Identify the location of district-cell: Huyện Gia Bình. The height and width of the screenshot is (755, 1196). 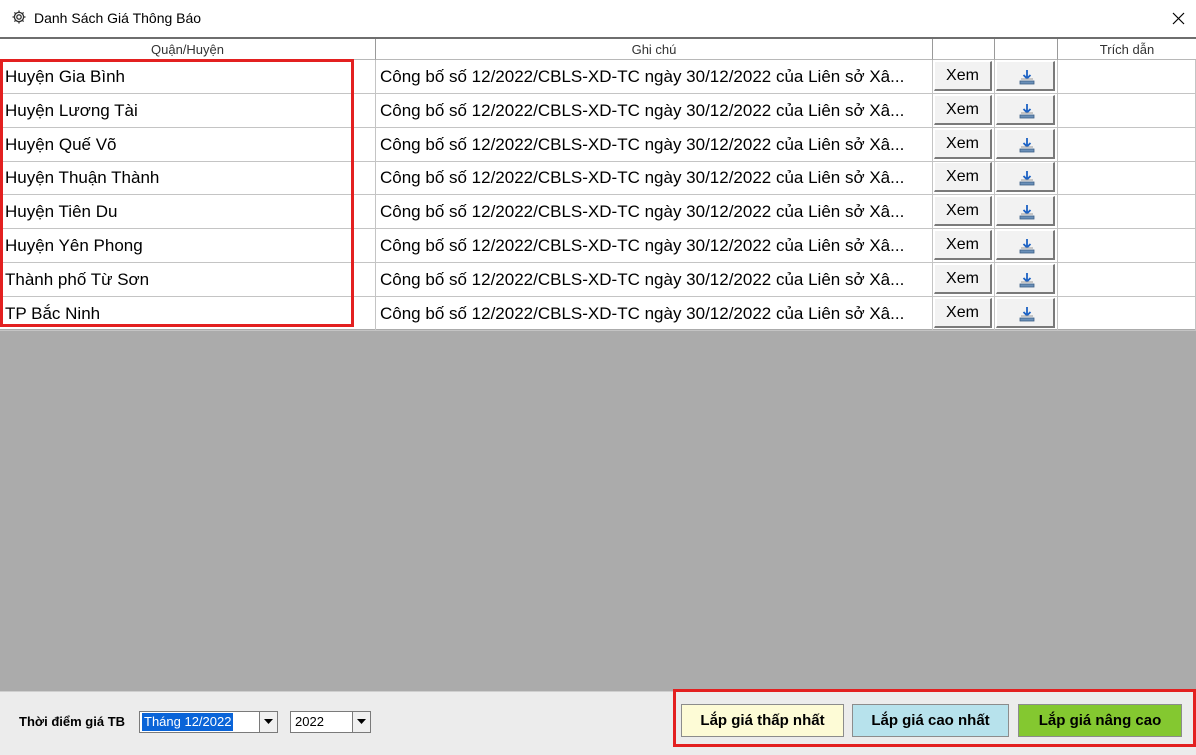
(188, 77).